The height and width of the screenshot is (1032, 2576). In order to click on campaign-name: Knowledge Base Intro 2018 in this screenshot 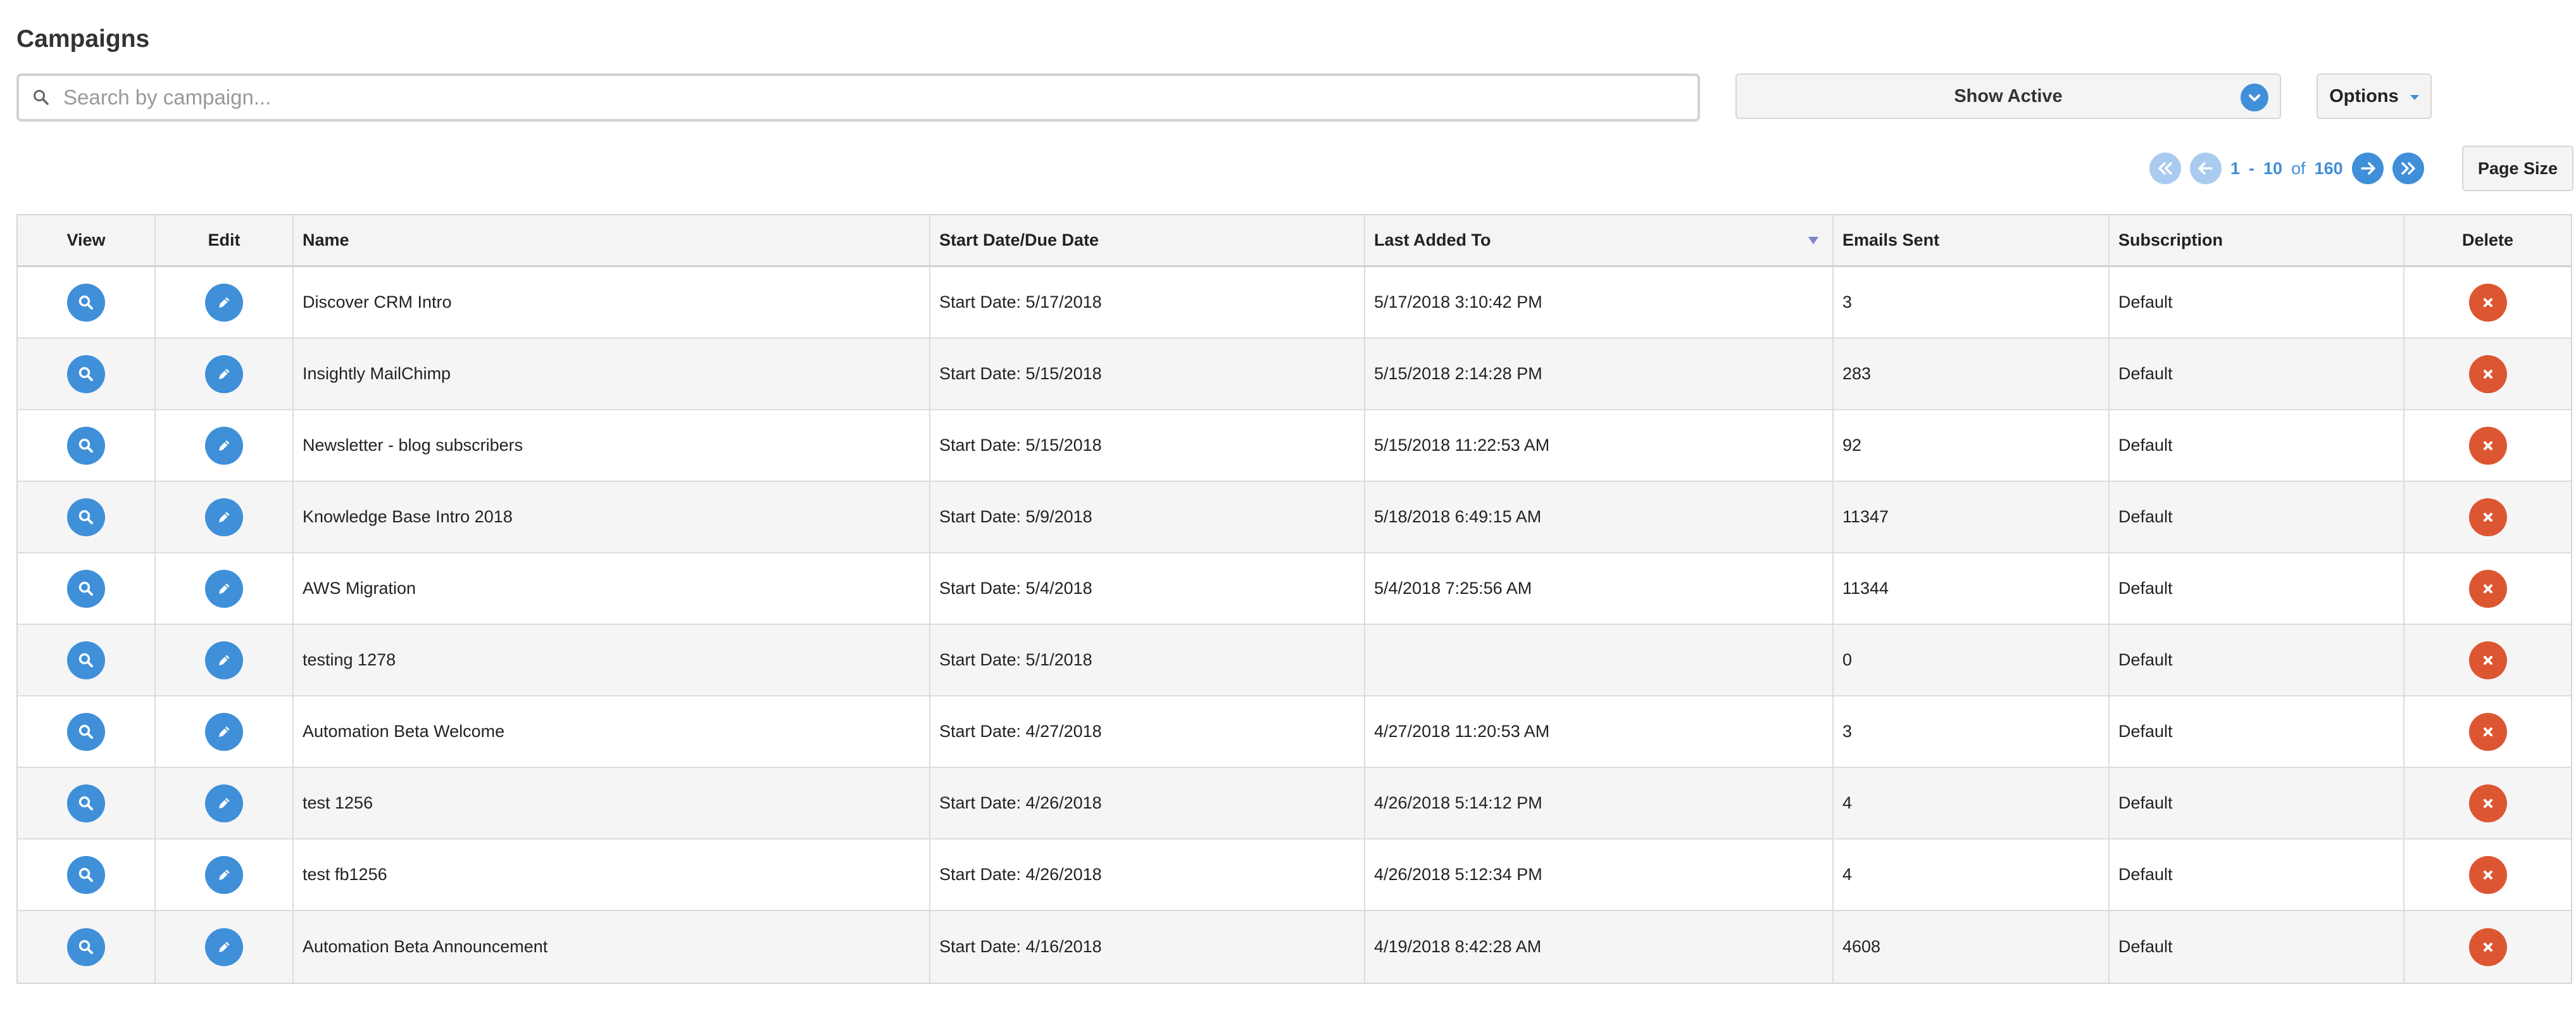, I will do `click(612, 517)`.